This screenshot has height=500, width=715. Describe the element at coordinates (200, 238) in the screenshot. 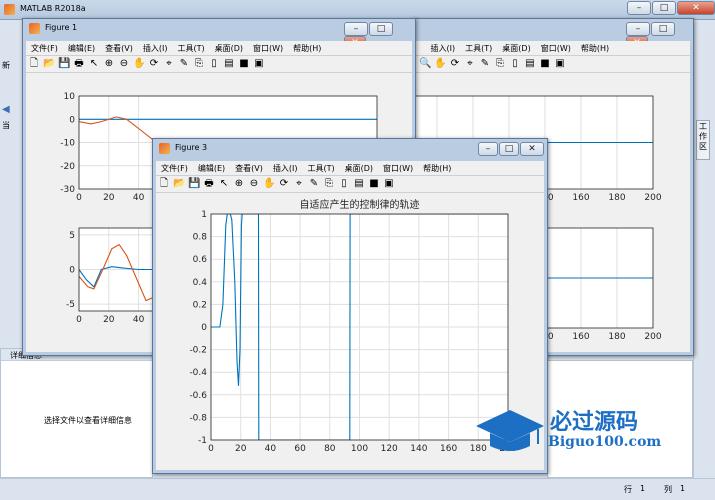

I see `y-tick-label: 0.8` at that location.